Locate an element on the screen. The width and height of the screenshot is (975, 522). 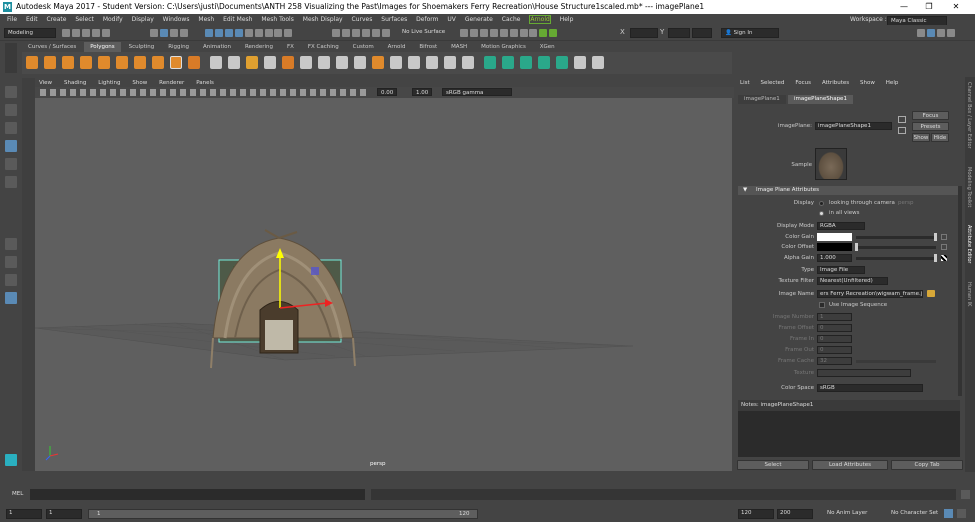
menu-deform: Deform is located at coordinates (427, 19).